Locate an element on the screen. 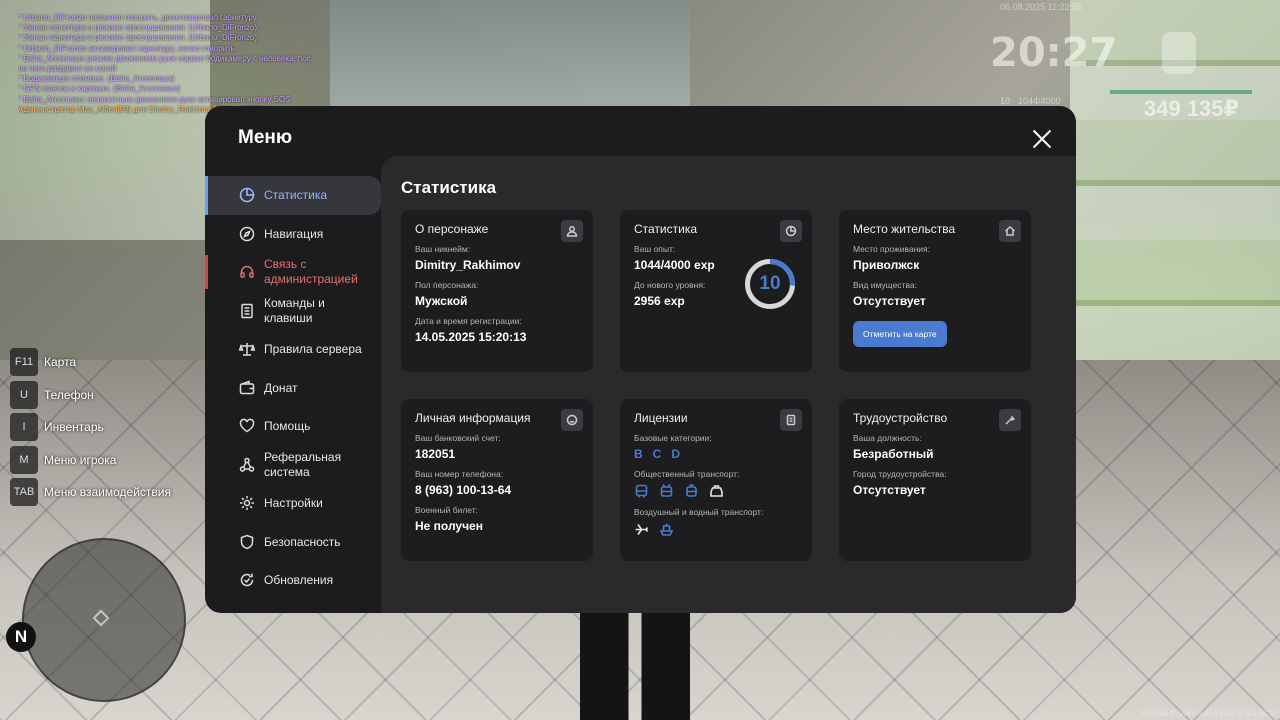 This screenshot has height=720, width=1280. sidebar-item-settings: Настройки is located at coordinates (293, 503).